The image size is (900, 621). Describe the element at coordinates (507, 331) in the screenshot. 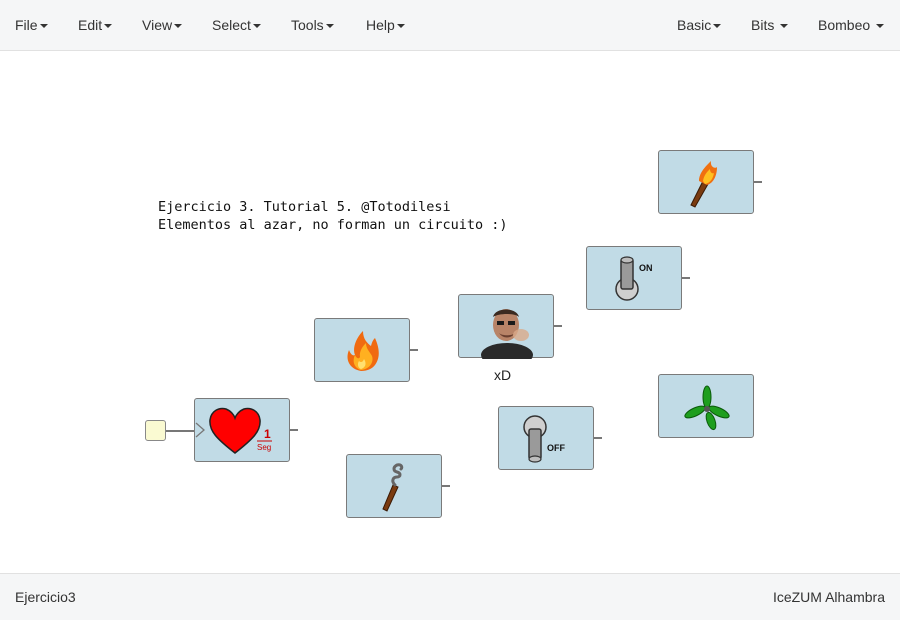

I see `face-photo-icon` at that location.